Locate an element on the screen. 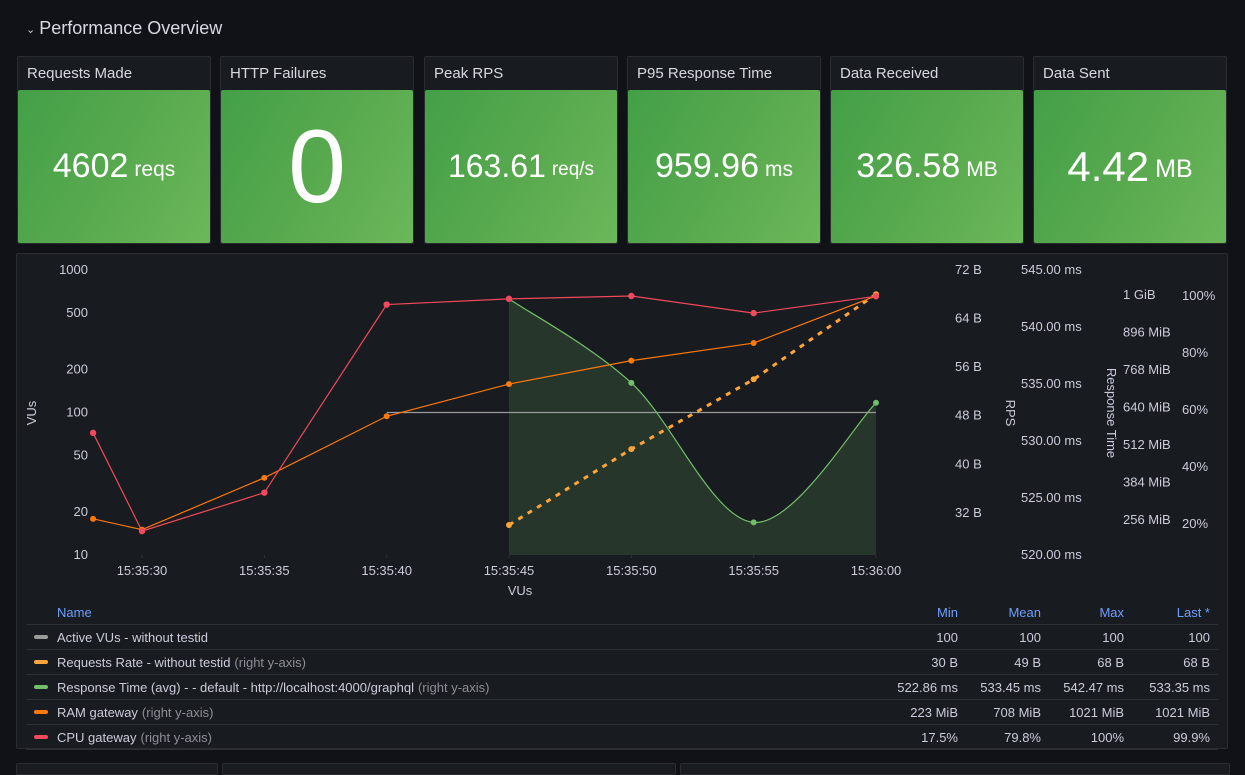 The image size is (1245, 775). legend-series-name: Active VUs - without testid is located at coordinates (451, 637).